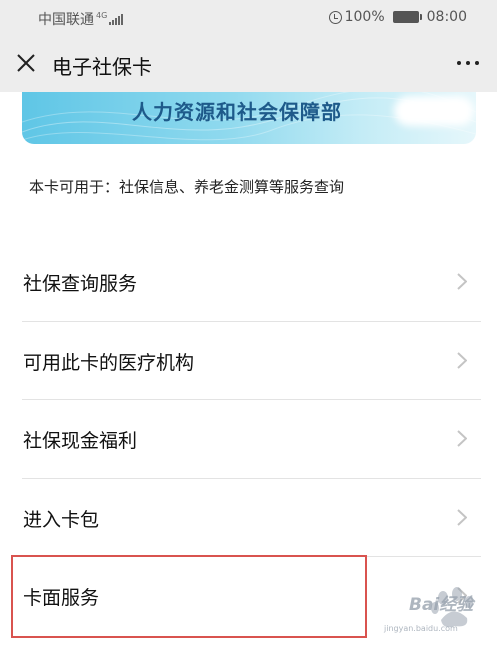  What do you see at coordinates (248, 439) in the screenshot?
I see `menu-item-cash-welfare: 社保现金福利` at bounding box center [248, 439].